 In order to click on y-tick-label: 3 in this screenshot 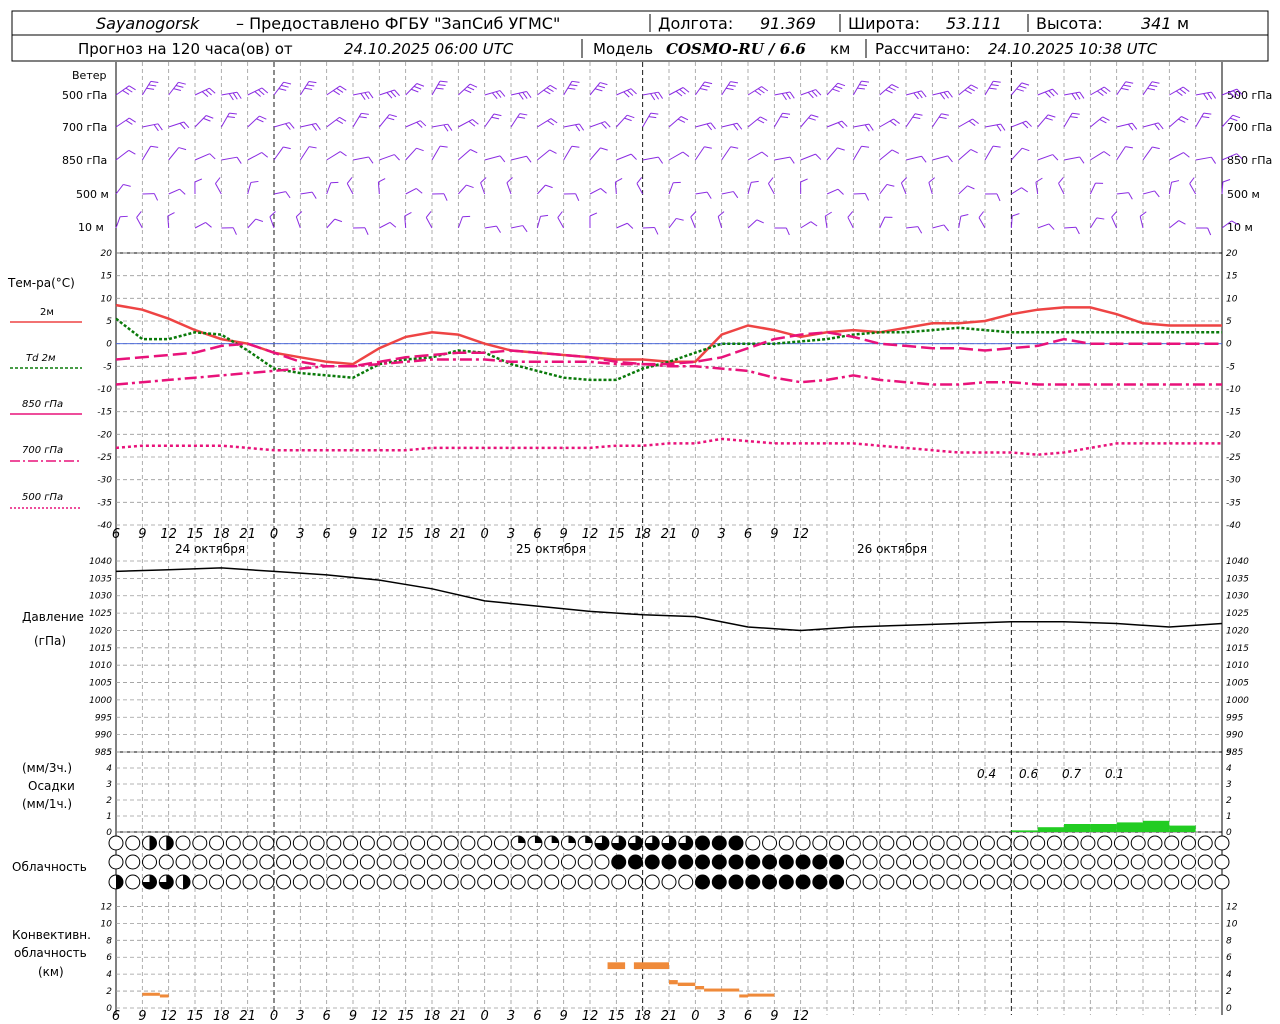, I will do `click(109, 785)`.